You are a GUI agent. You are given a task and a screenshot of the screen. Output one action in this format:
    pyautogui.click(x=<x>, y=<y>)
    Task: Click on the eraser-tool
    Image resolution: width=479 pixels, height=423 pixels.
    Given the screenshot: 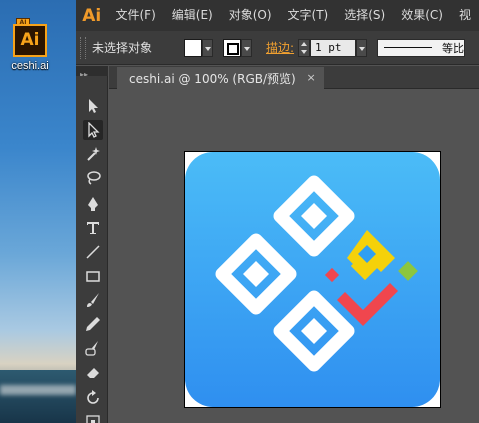 What is the action you would take?
    pyautogui.click(x=93, y=372)
    